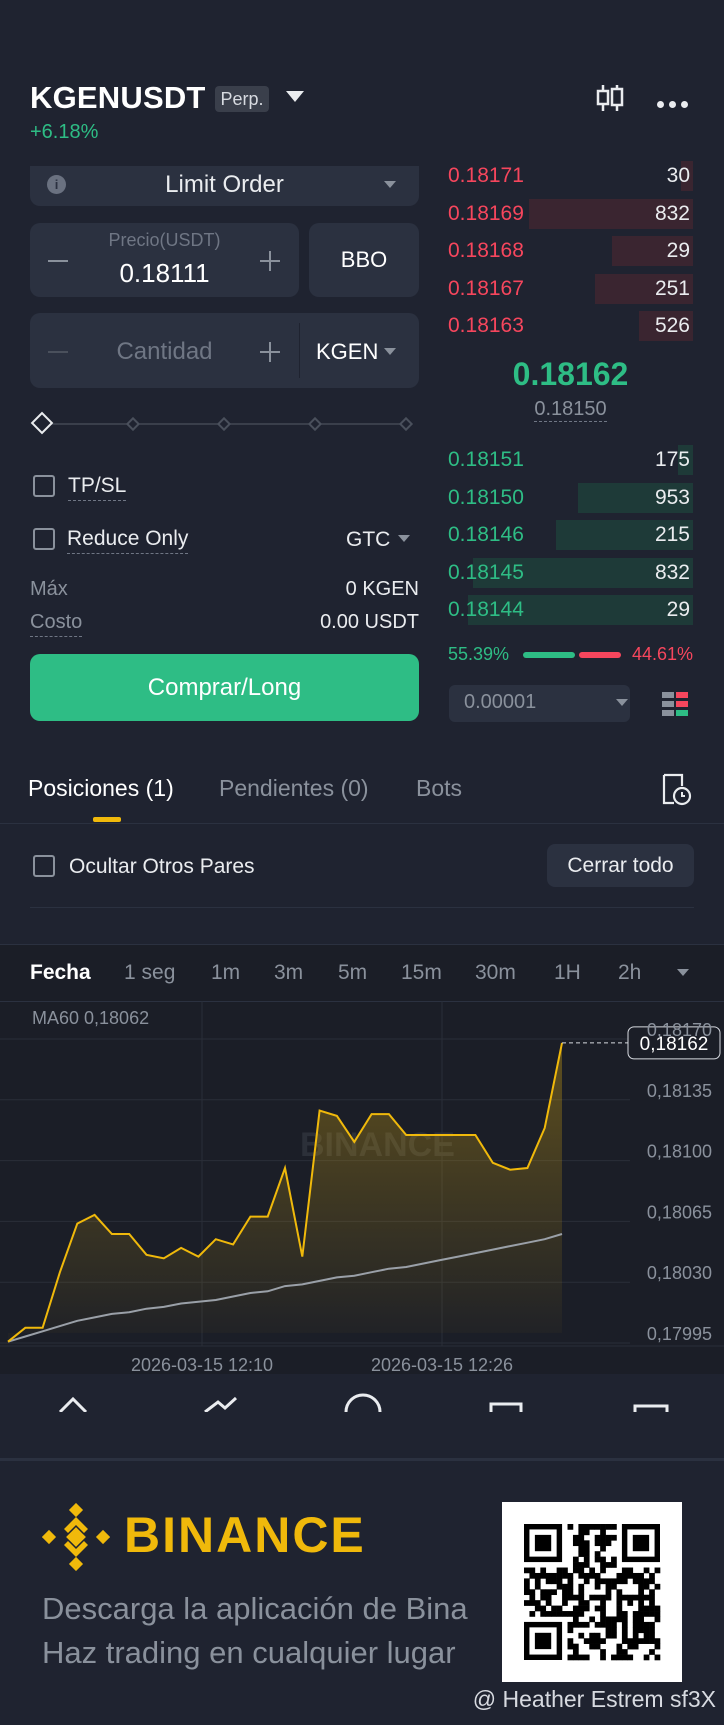 The image size is (724, 1725). Describe the element at coordinates (662, 654) in the screenshot. I see `sell-ratio: 44.61%` at that location.